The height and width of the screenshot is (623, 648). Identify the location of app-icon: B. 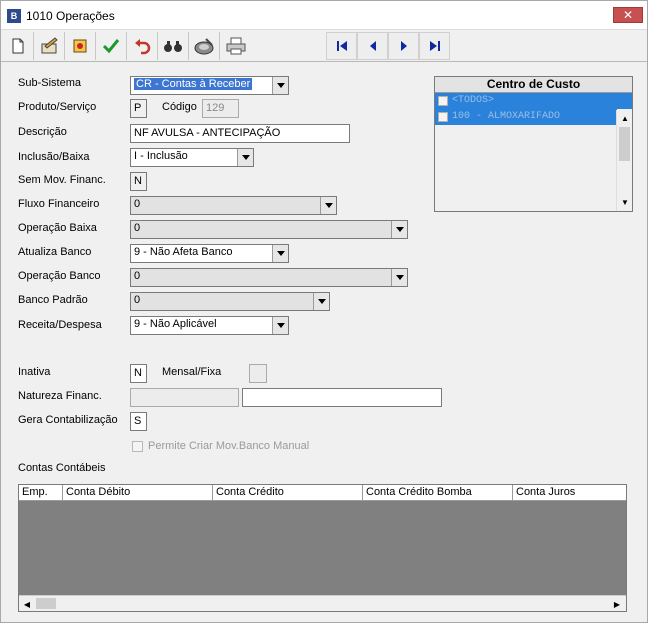
(14, 16).